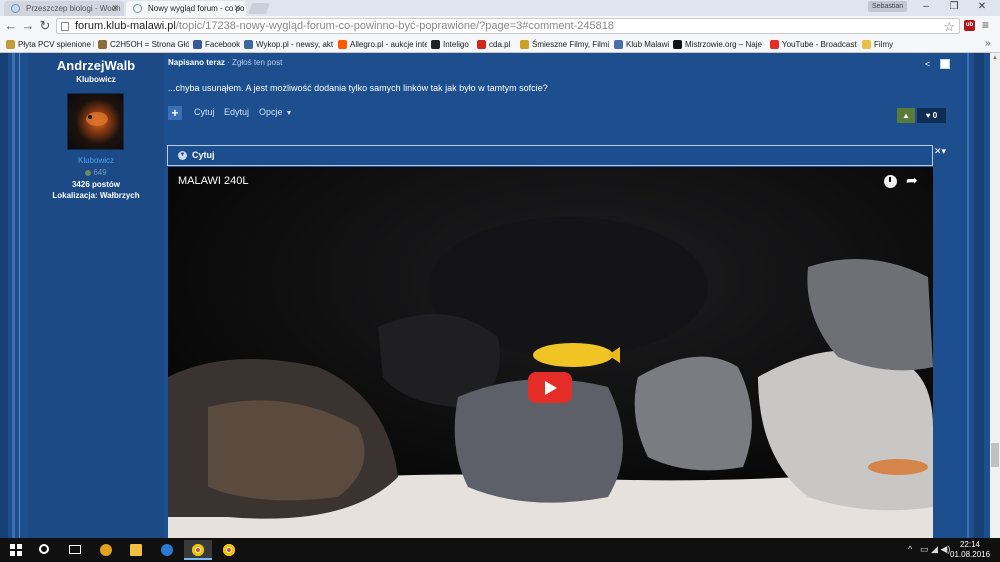 This screenshot has height=562, width=1000. What do you see at coordinates (257, 62) in the screenshot?
I see `report-post-link: Zgłoś ten post` at bounding box center [257, 62].